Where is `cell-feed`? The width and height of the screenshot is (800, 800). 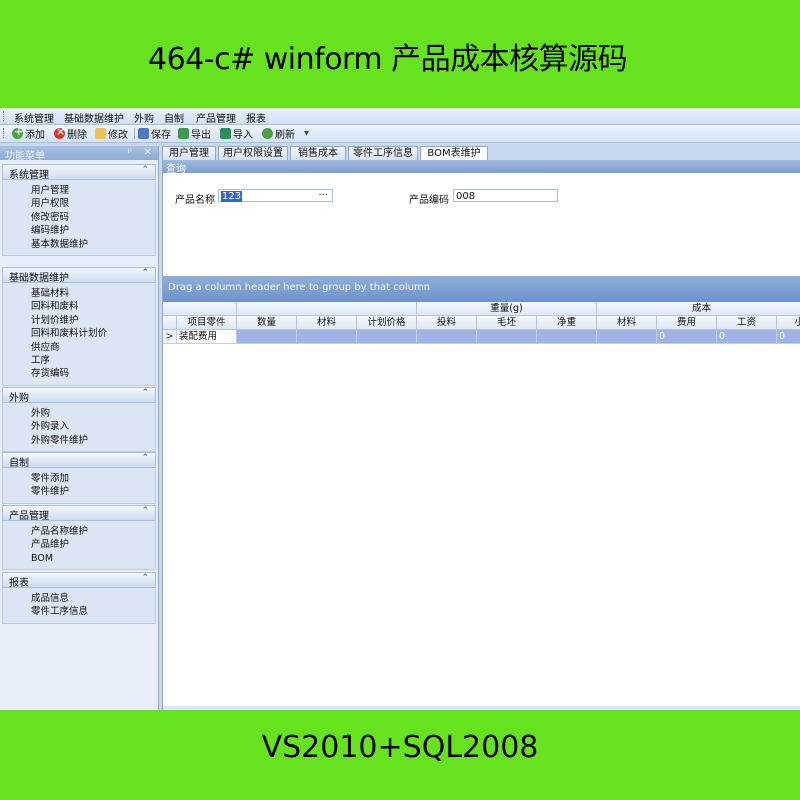 cell-feed is located at coordinates (447, 337).